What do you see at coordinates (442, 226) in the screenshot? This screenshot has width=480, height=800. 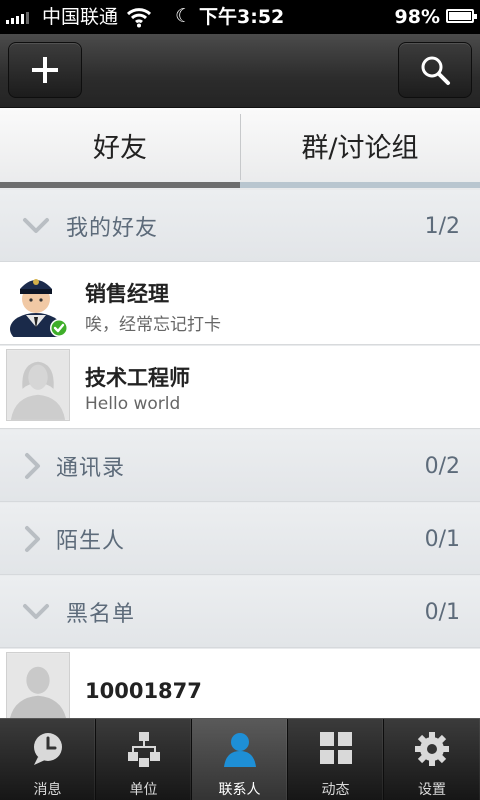 I see `group-count: 1/2` at bounding box center [442, 226].